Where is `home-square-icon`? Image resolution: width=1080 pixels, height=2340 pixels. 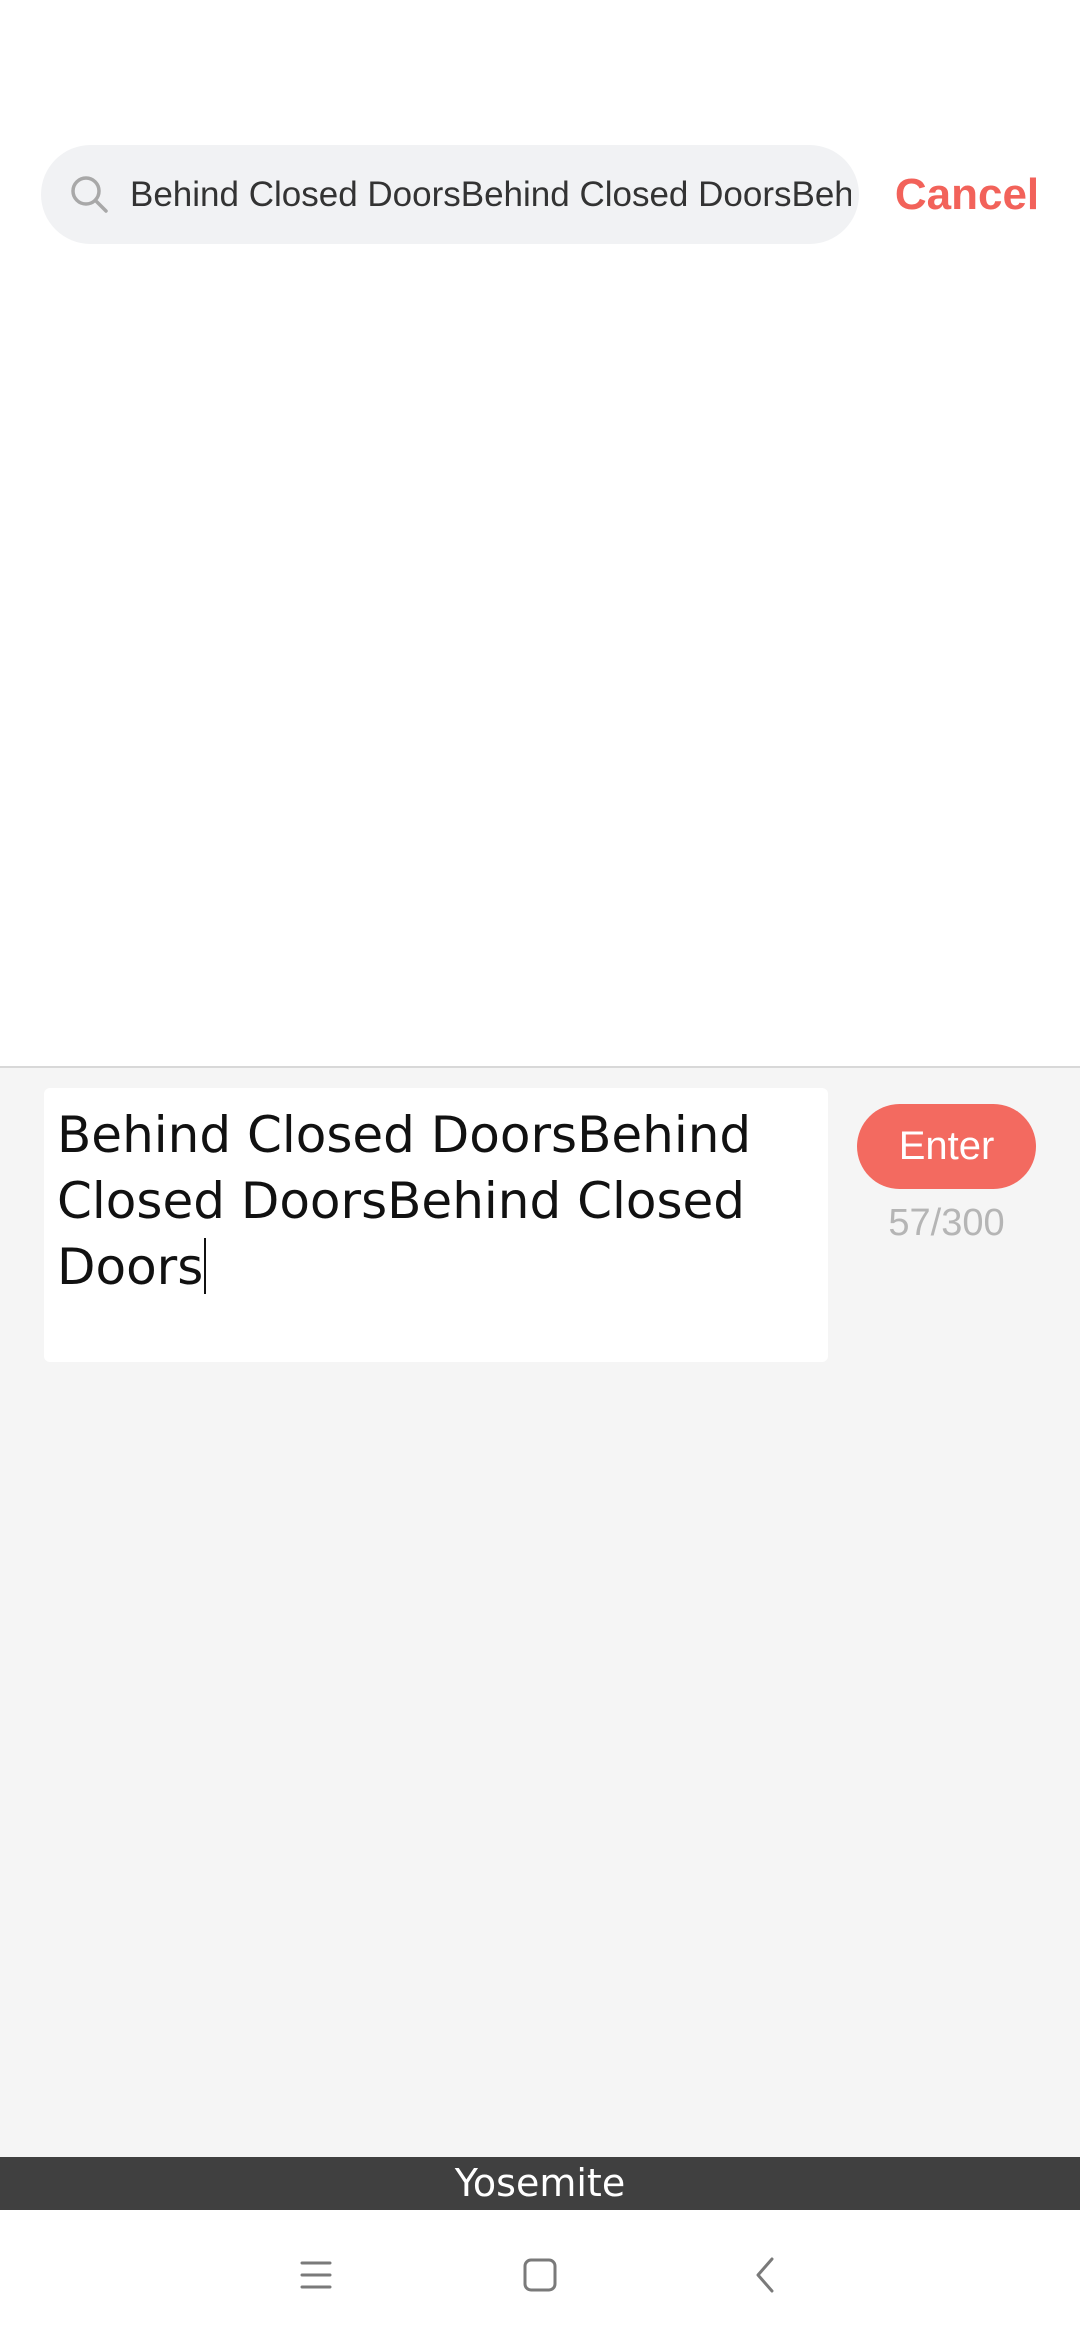 home-square-icon is located at coordinates (540, 2275).